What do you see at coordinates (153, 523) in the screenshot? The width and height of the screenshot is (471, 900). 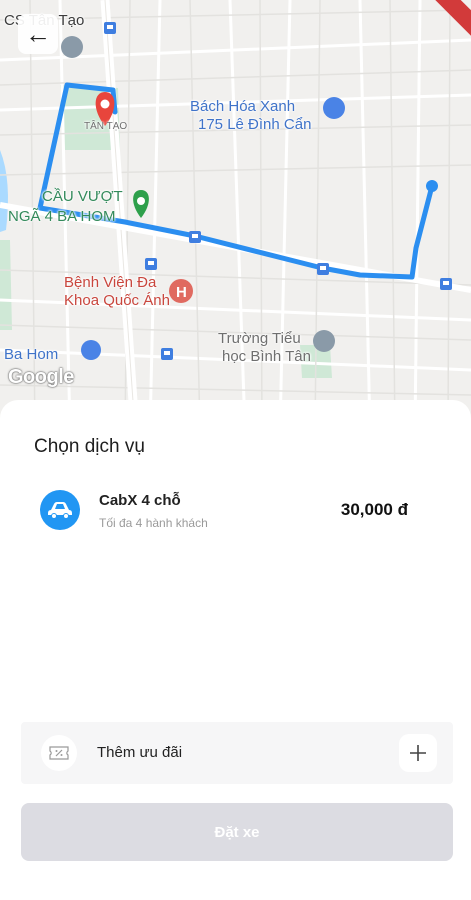 I see `service-capacity: Tối đa 4 hành khách` at bounding box center [153, 523].